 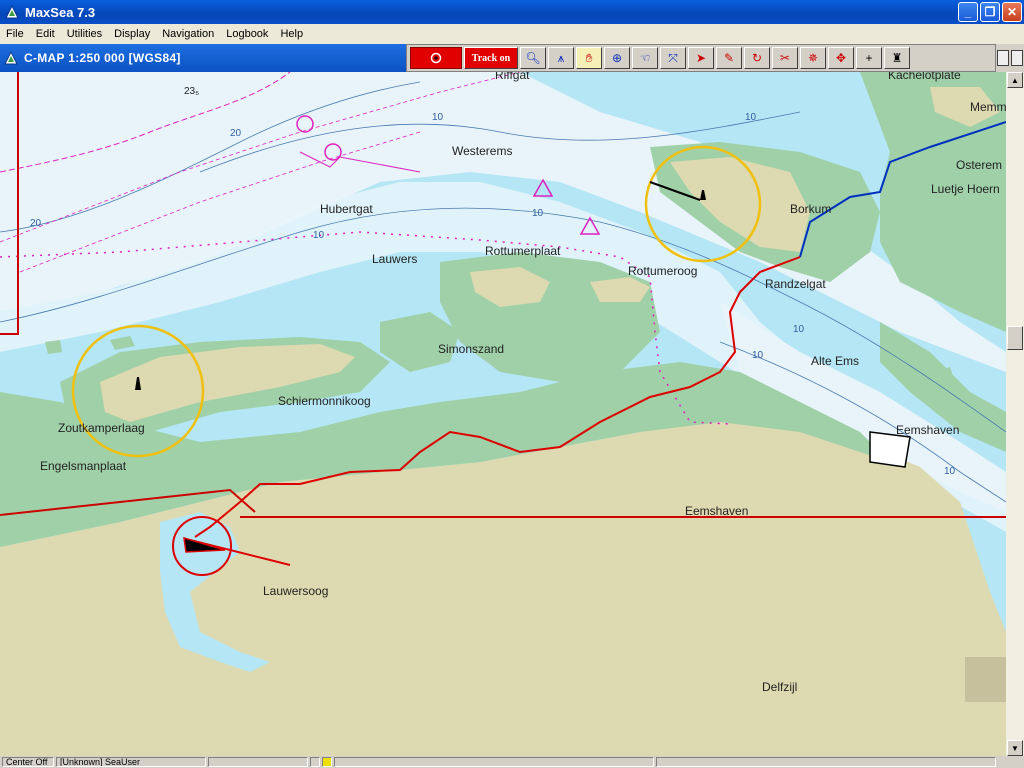 I want to click on scroll-thumb, so click(x=1015, y=338).